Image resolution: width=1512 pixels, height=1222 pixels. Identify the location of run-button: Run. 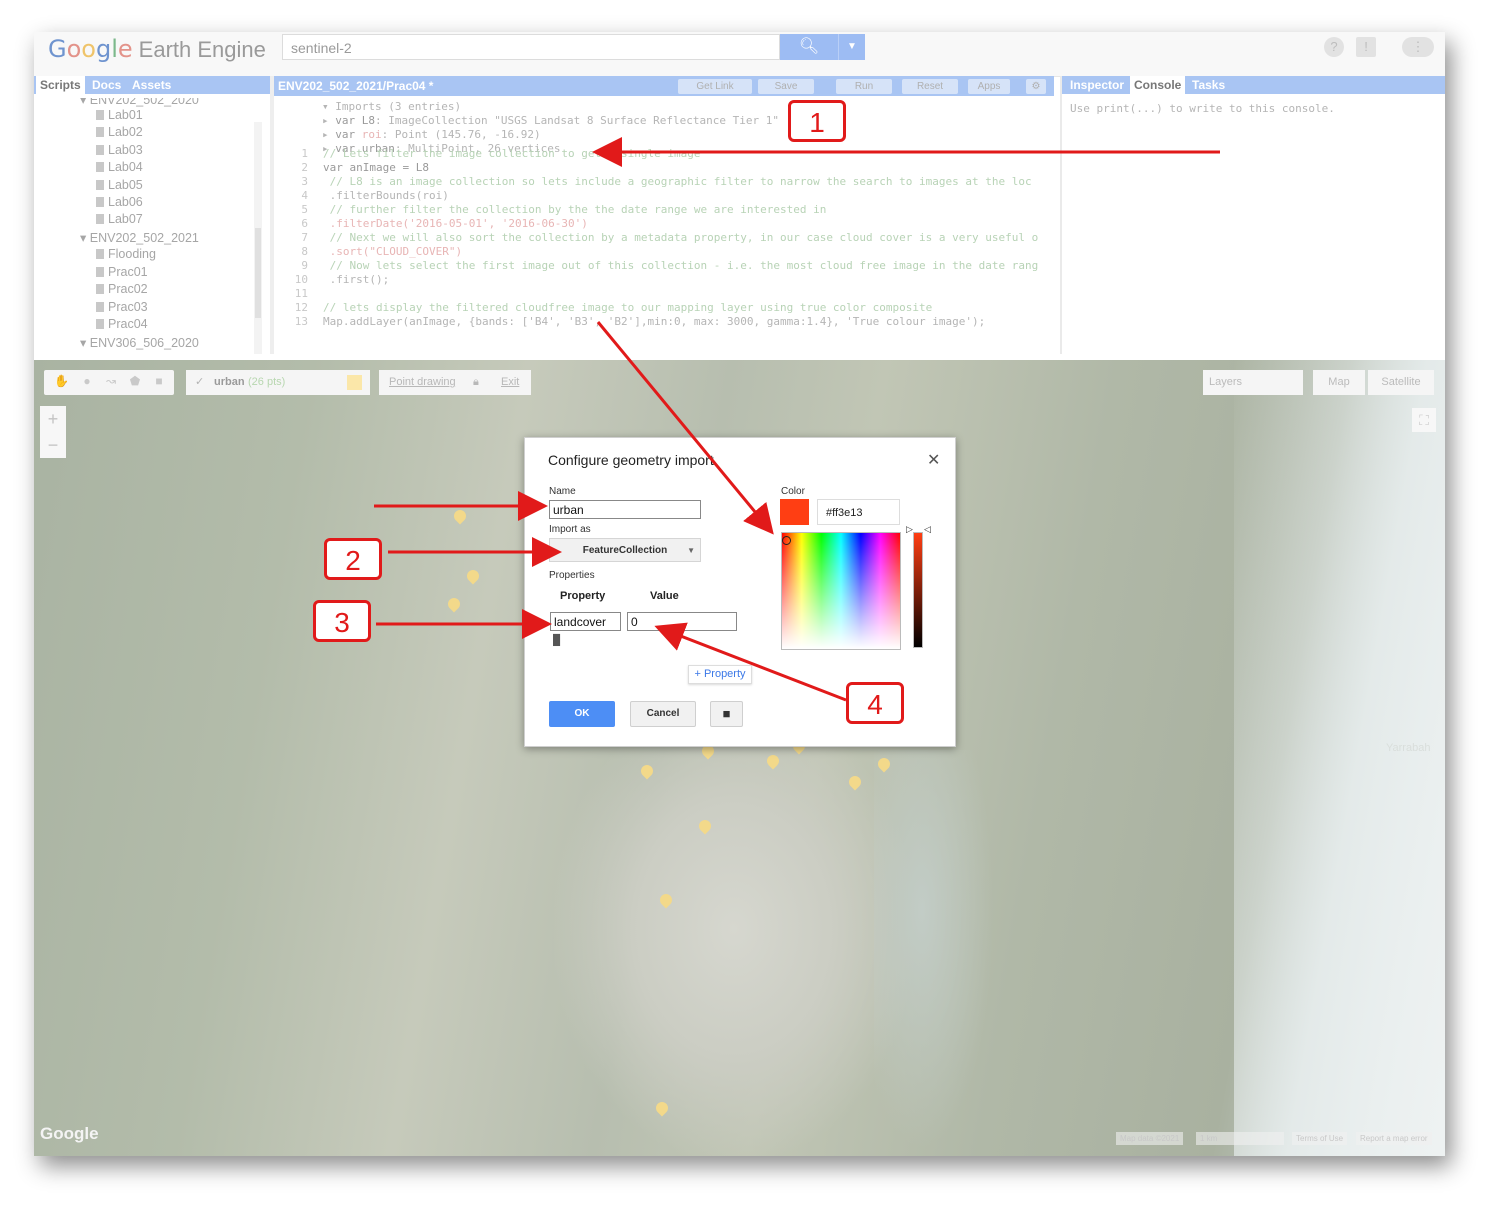
(864, 86).